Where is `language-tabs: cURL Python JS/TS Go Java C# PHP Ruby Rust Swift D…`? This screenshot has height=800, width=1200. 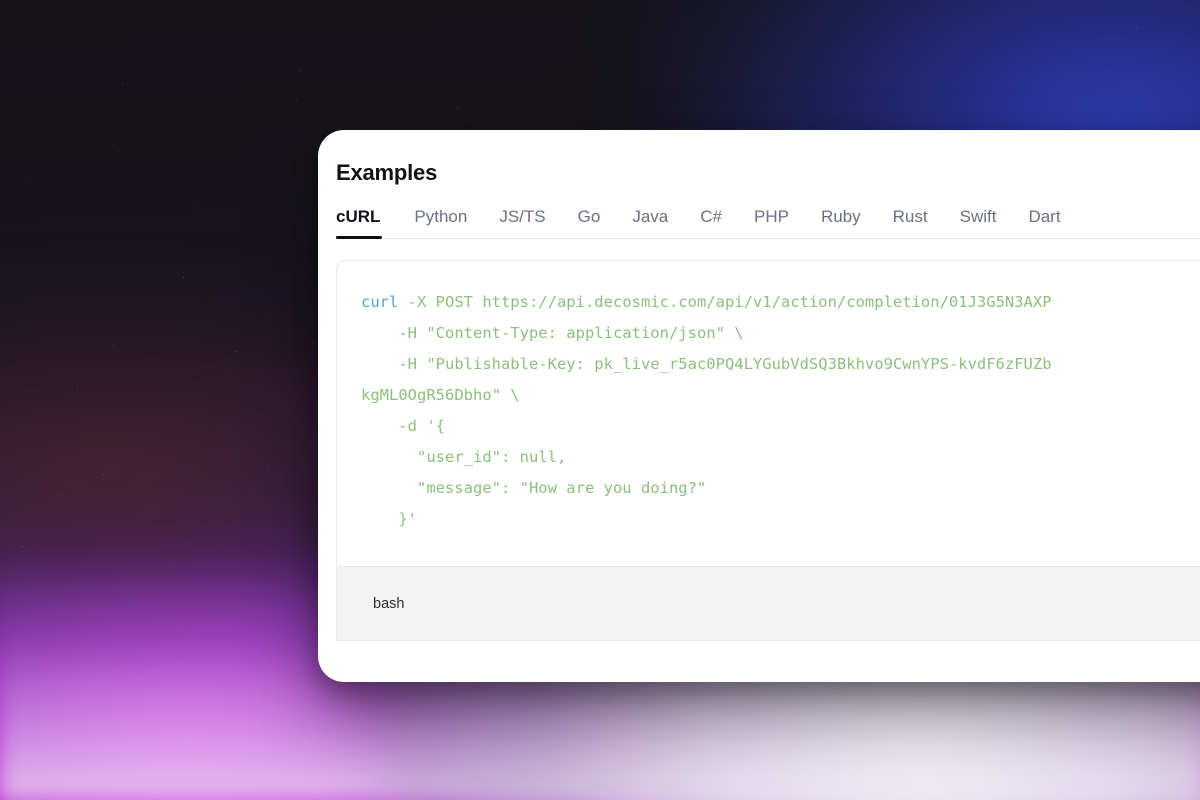
language-tabs: cURL Python JS/TS Go Java C# PHP Ruby Rust Swift D… is located at coordinates (768, 223).